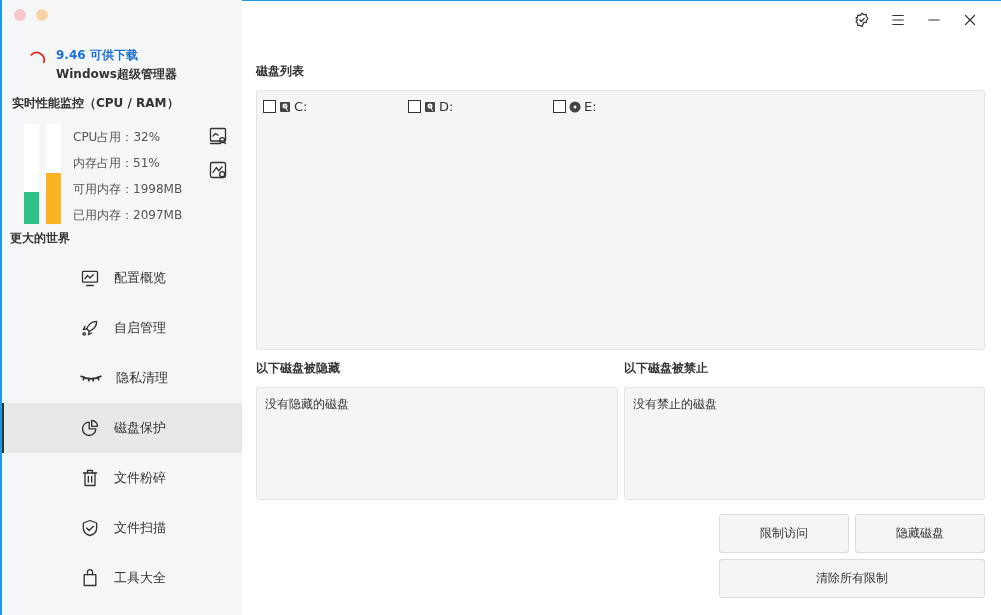  What do you see at coordinates (117, 163) in the screenshot?
I see `stat-text: 内存占用：51%` at bounding box center [117, 163].